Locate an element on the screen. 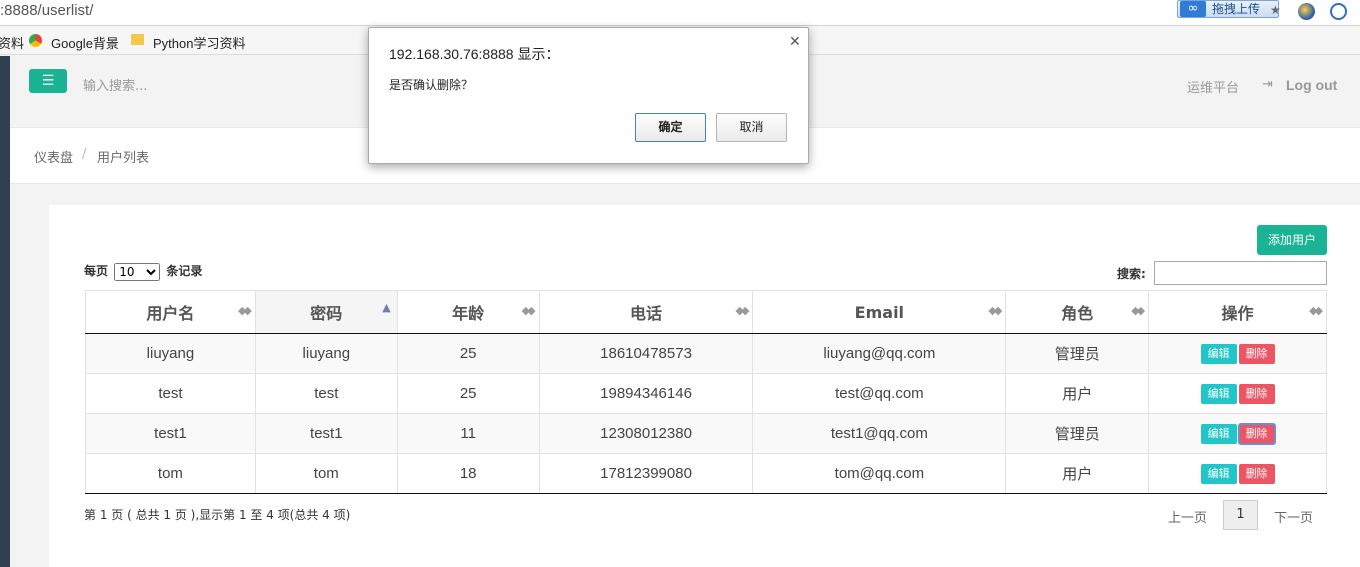  column-header-username: 用户名 ◆◆ is located at coordinates (170, 312).